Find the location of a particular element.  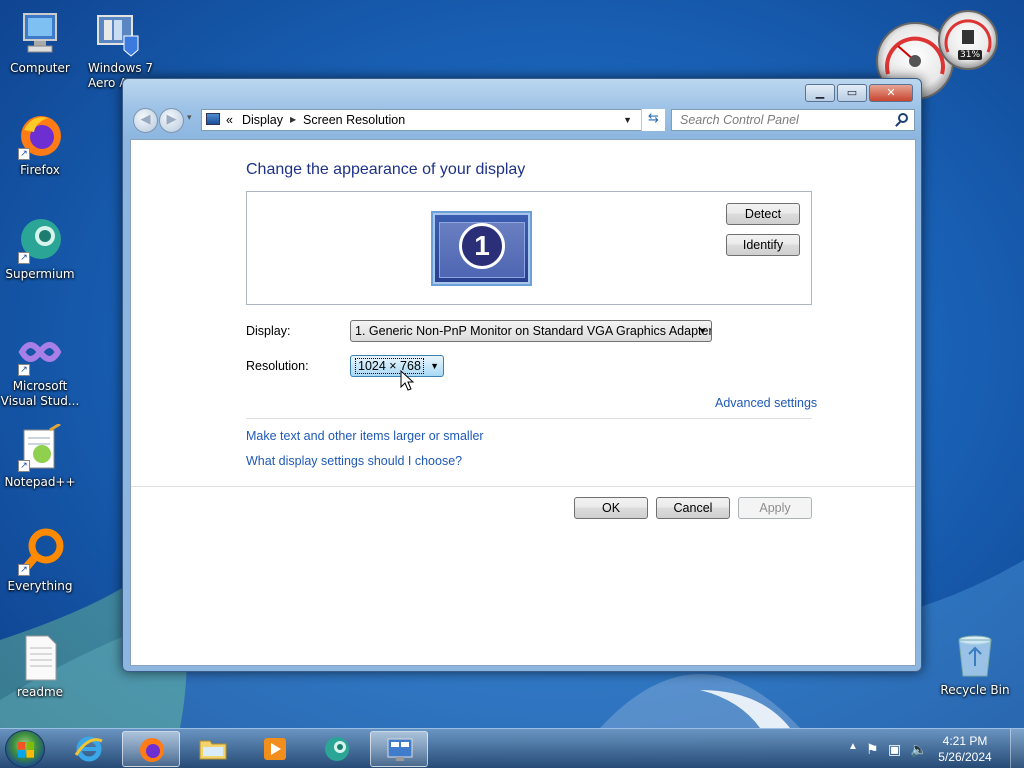

windows-logo-icon is located at coordinates (26, 750).